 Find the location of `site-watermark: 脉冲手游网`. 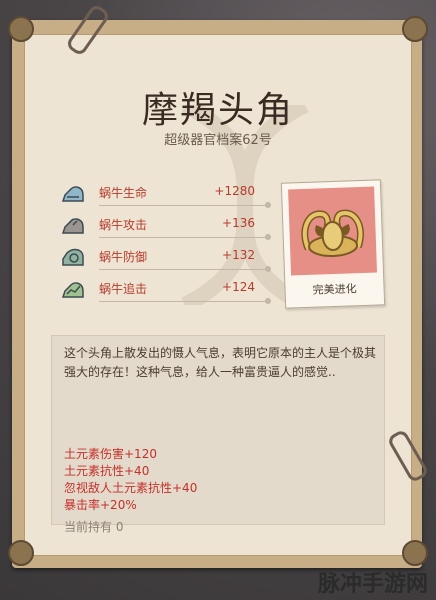

site-watermark: 脉冲手游网 is located at coordinates (372, 584).